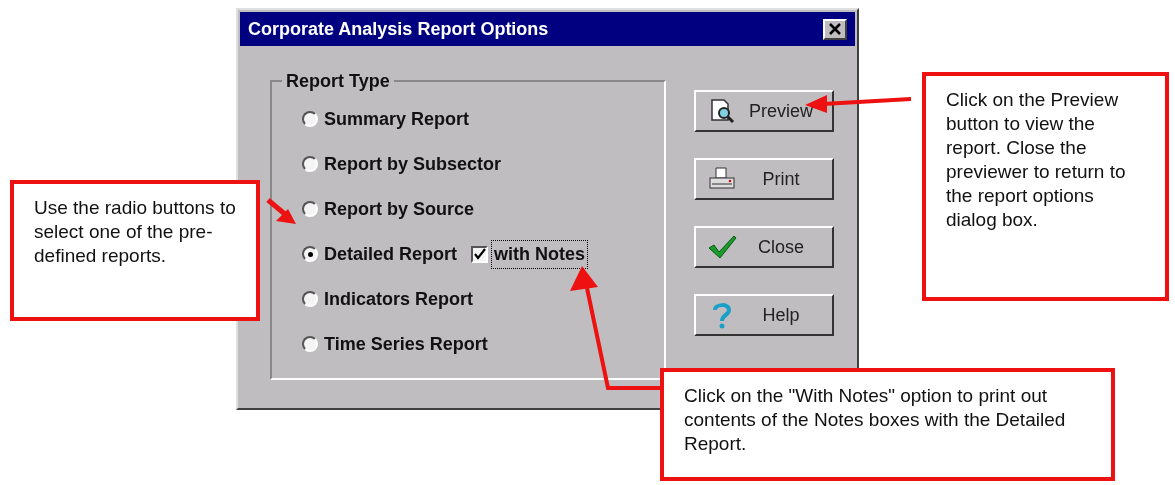  What do you see at coordinates (764, 247) in the screenshot?
I see `dialog-button: Close` at bounding box center [764, 247].